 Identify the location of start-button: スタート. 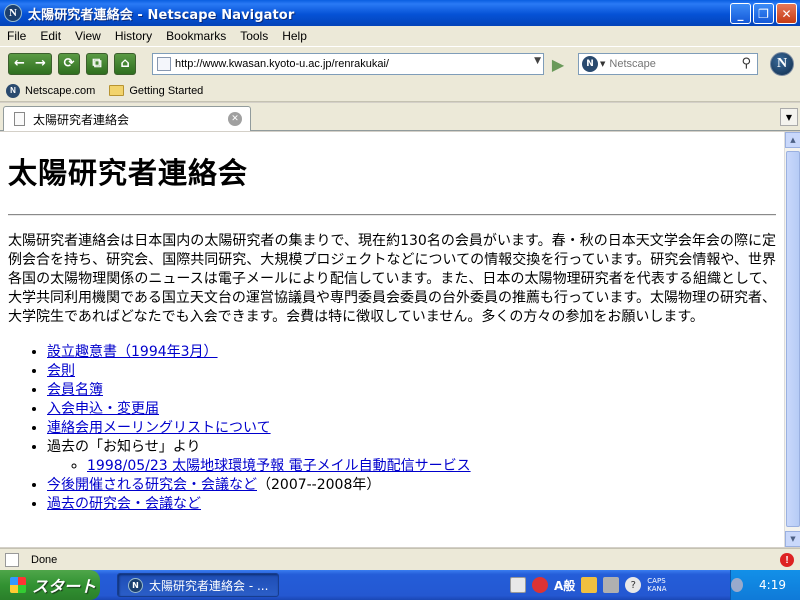
(50, 585).